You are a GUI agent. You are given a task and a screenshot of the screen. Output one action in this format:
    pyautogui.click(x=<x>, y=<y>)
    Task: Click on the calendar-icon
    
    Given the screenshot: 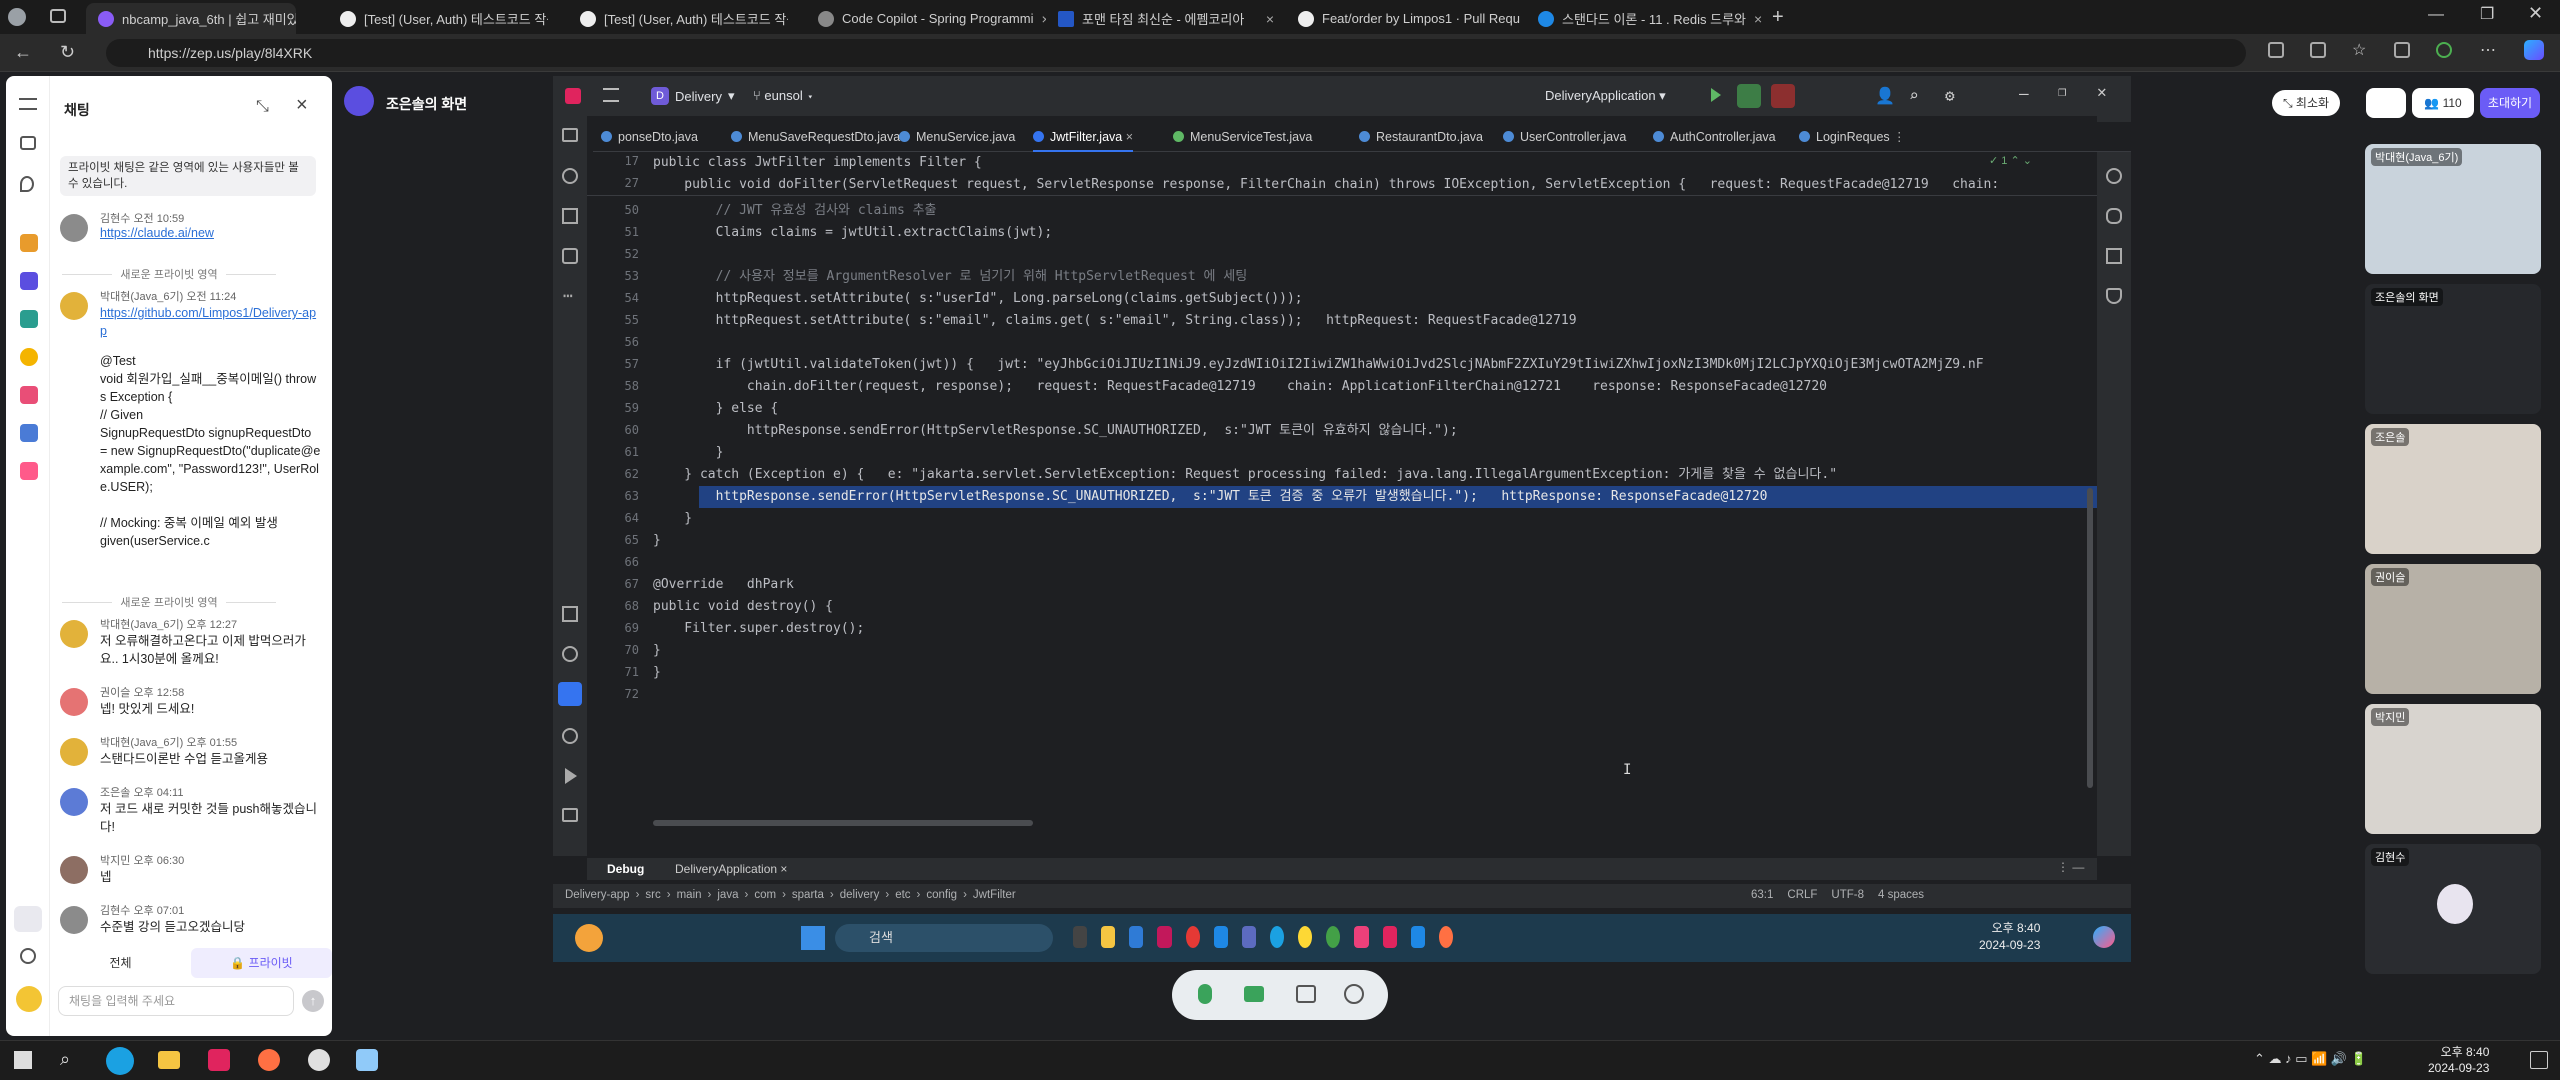 What is the action you would take?
    pyautogui.click(x=1220, y=937)
    